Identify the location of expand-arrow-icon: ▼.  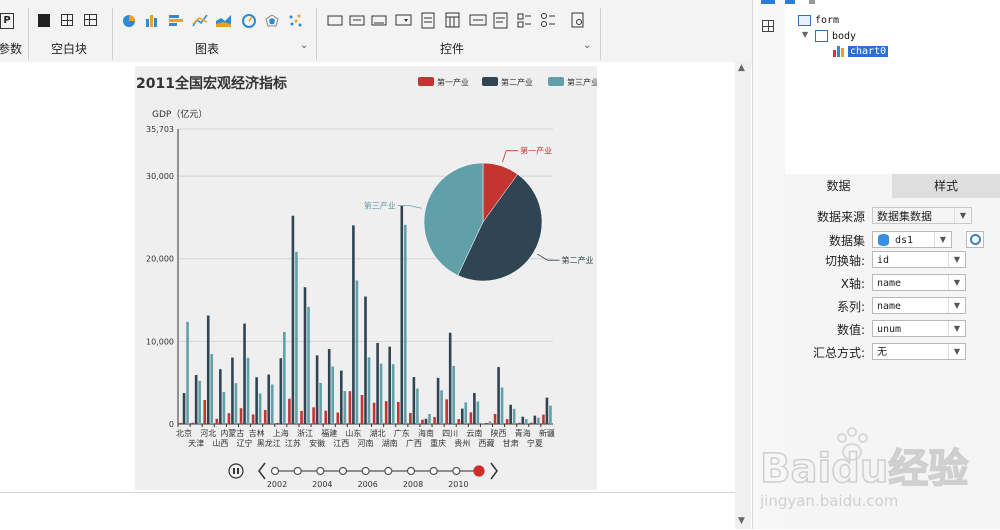
(805, 34).